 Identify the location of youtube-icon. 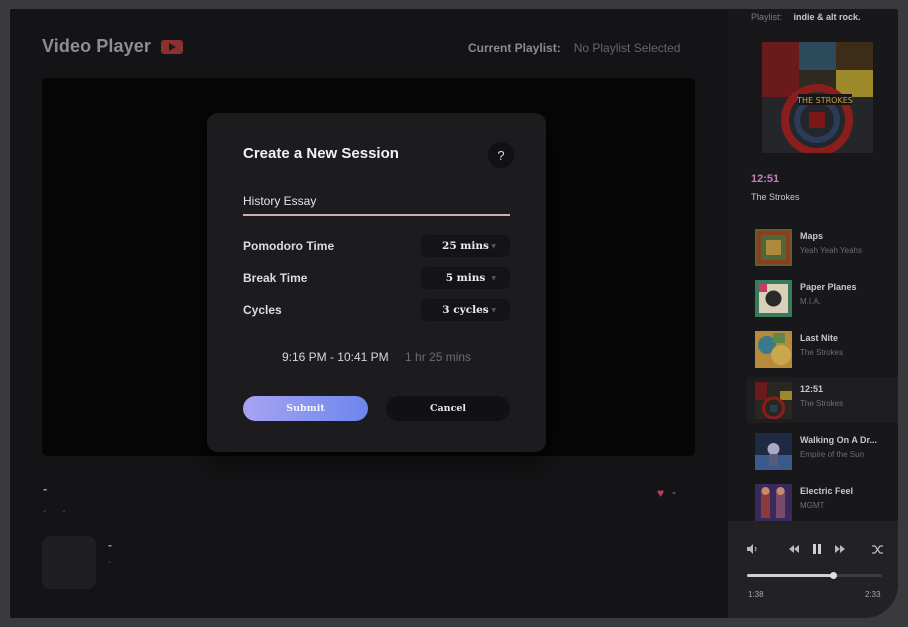
(171, 46).